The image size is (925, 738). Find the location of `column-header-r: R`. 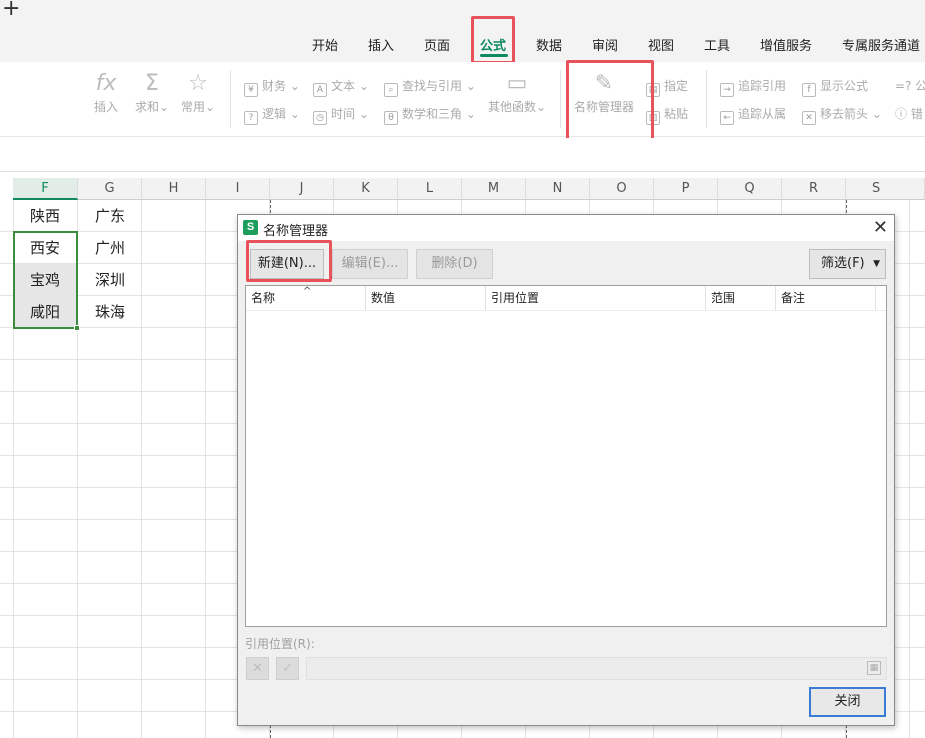

column-header-r: R is located at coordinates (814, 189).